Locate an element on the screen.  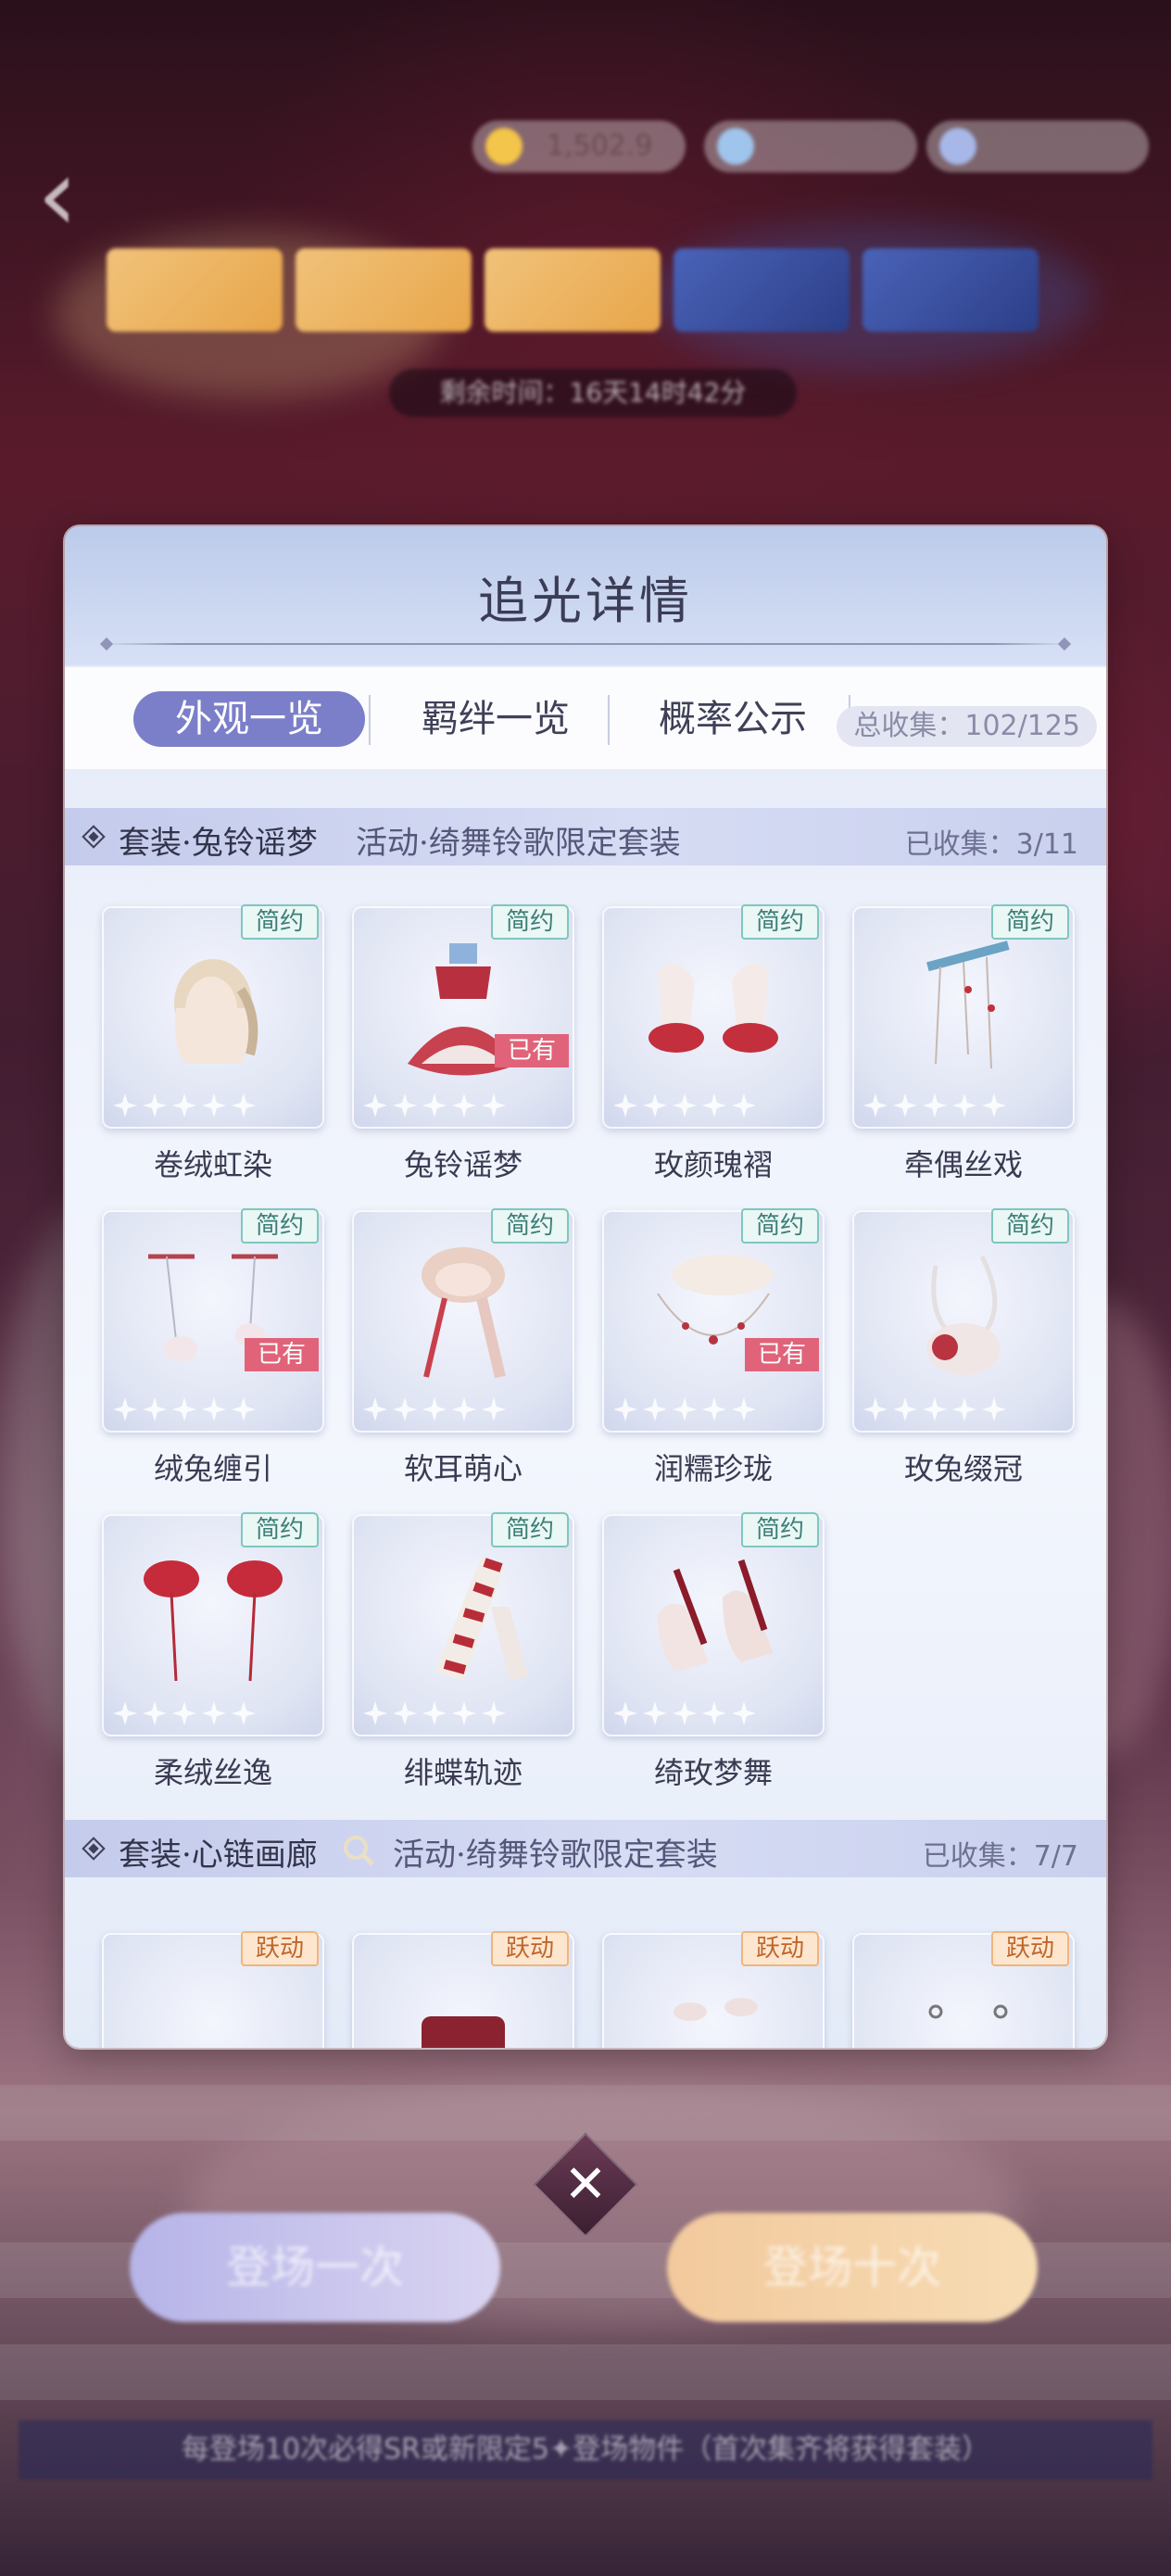
tab-separator is located at coordinates (609, 720).